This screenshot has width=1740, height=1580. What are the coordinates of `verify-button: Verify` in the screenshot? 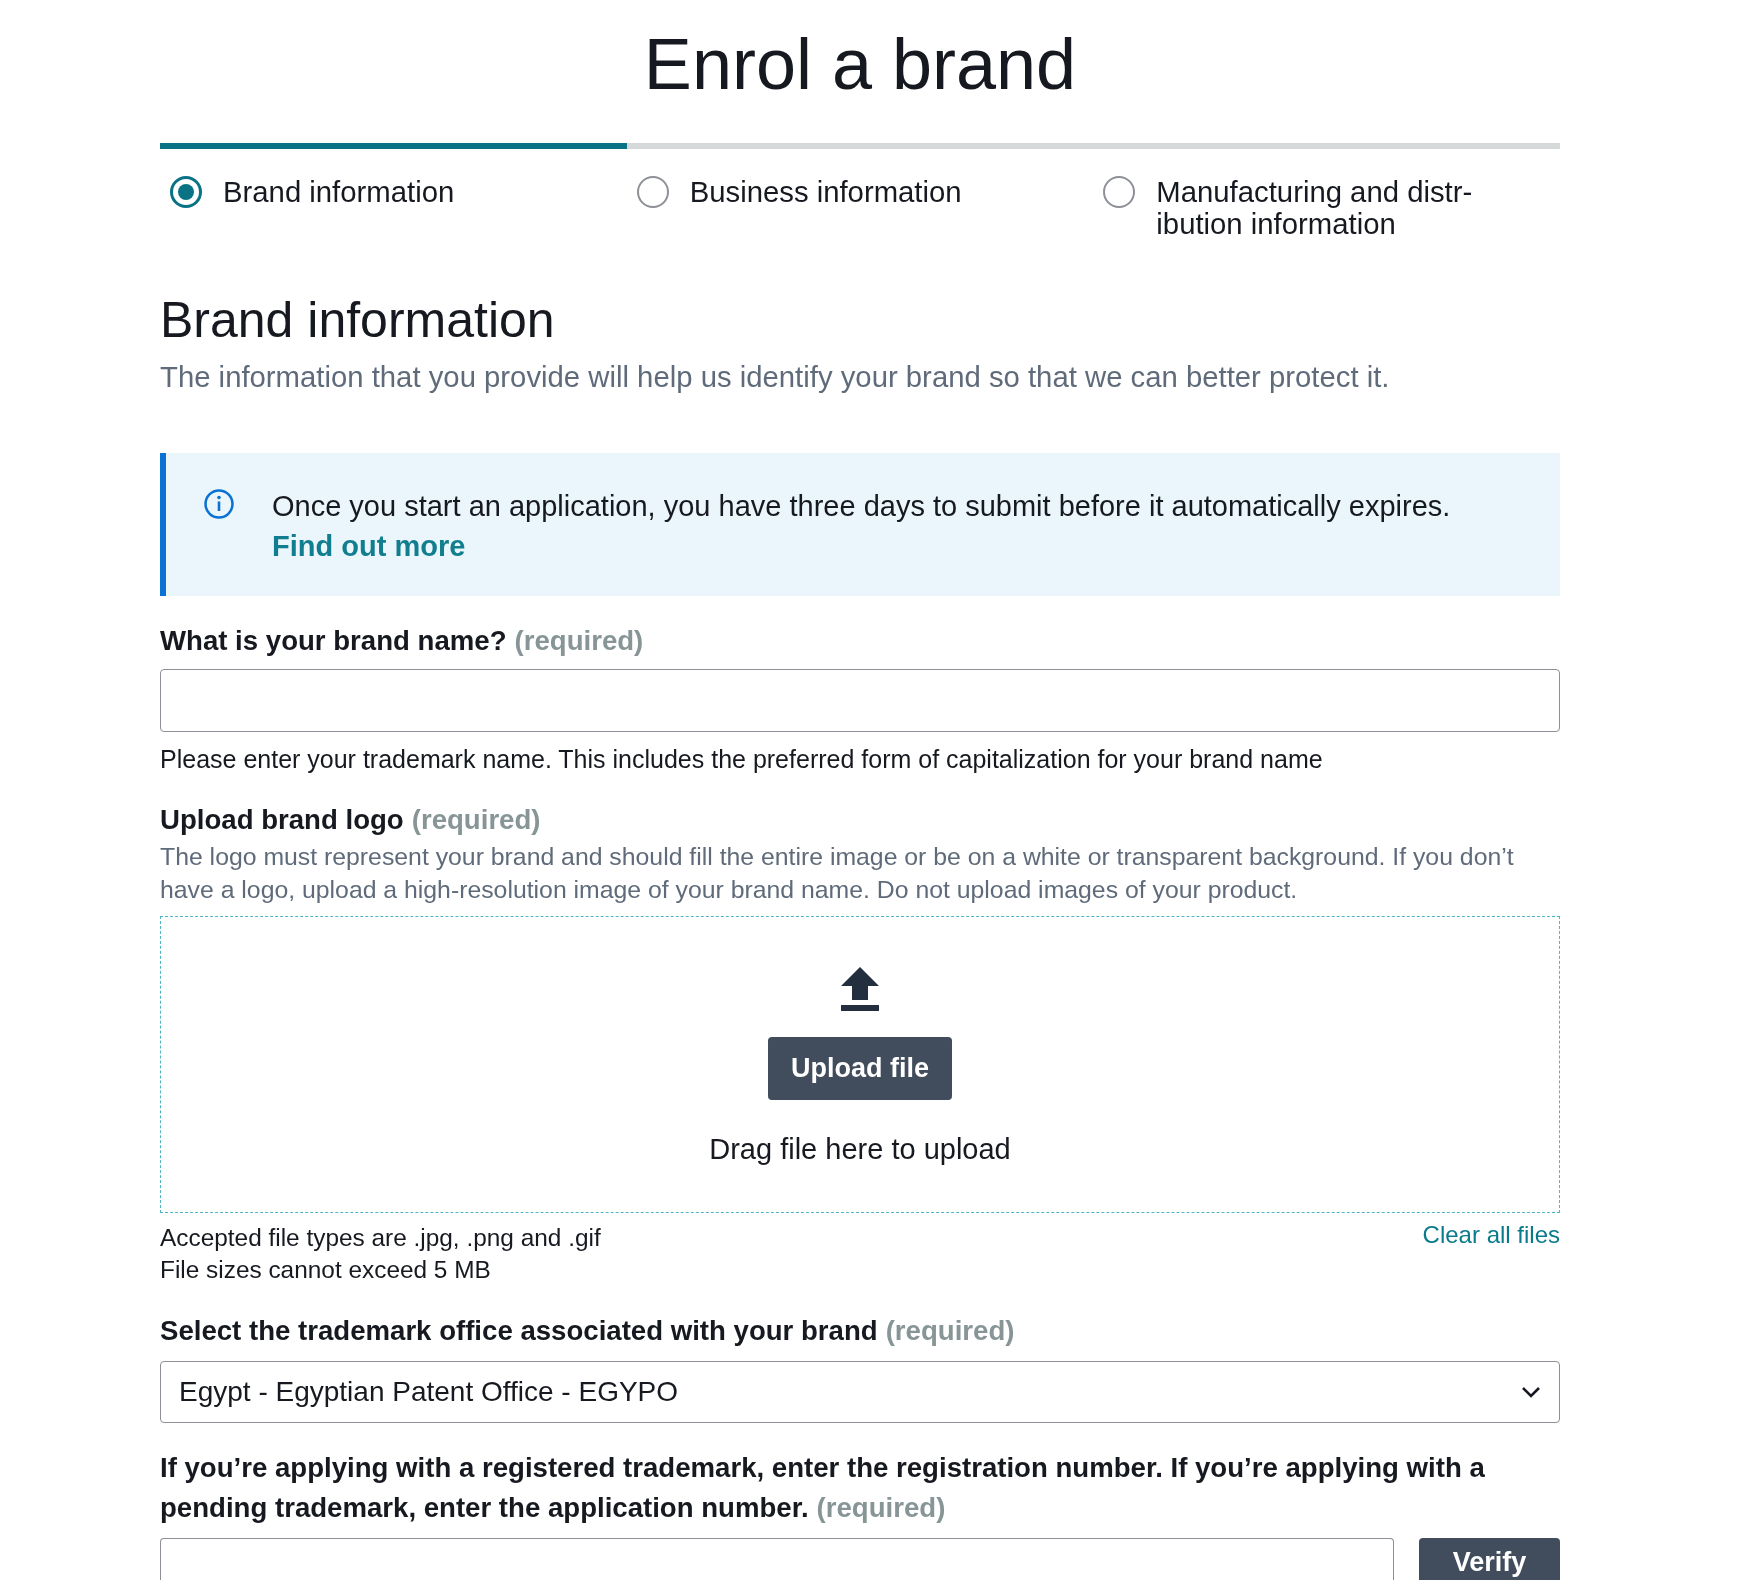 It's located at (1489, 1559).